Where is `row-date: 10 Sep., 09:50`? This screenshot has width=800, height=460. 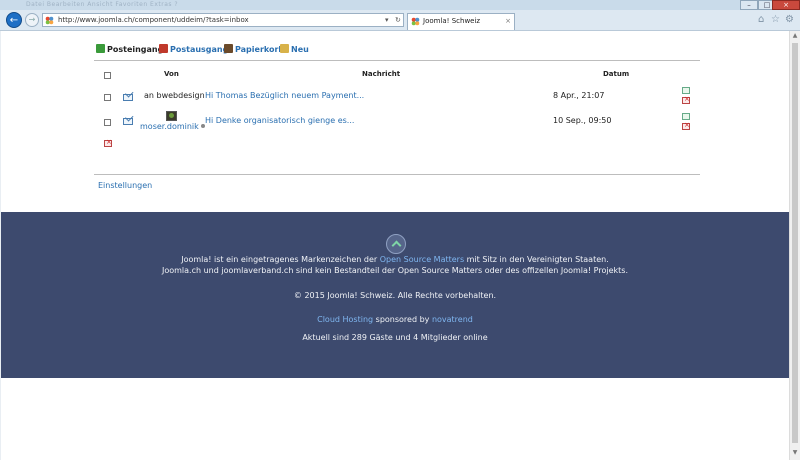 row-date: 10 Sep., 09:50 is located at coordinates (582, 120).